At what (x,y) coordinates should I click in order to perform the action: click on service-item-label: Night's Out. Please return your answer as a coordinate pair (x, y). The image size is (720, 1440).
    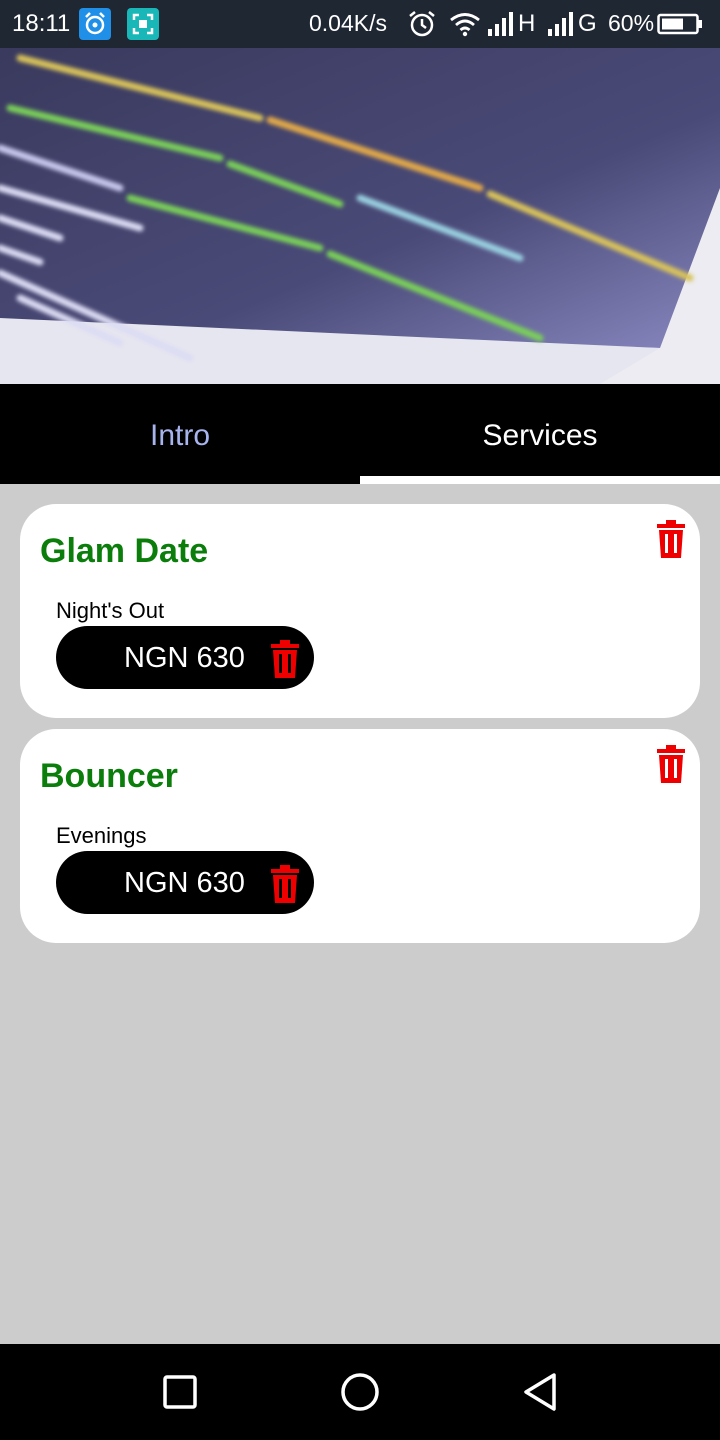
    Looking at the image, I should click on (110, 610).